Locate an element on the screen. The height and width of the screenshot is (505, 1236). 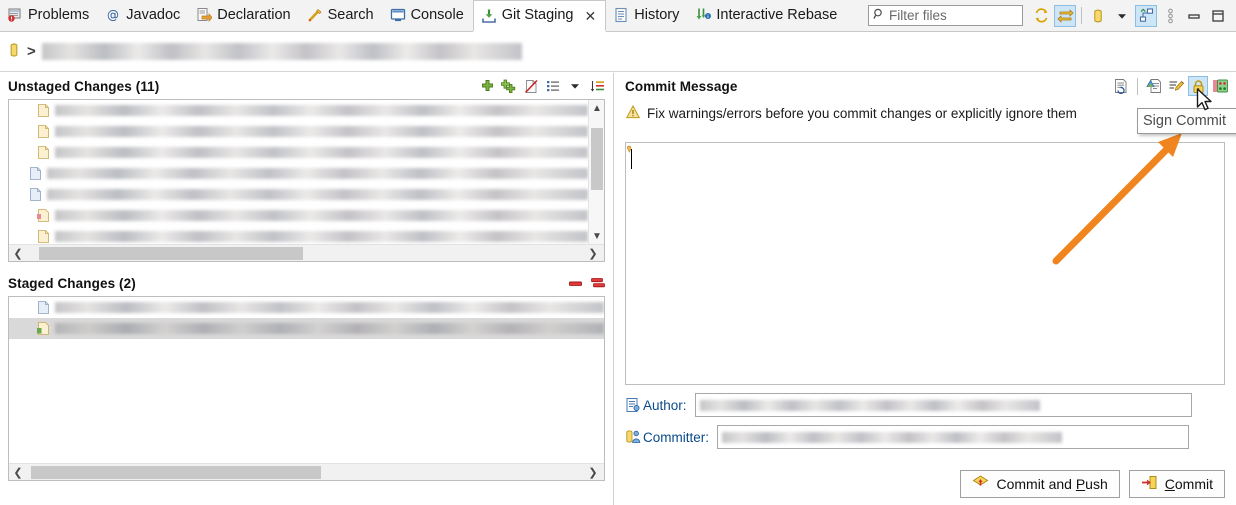
scroll-up-icon: ▲ is located at coordinates (596, 108).